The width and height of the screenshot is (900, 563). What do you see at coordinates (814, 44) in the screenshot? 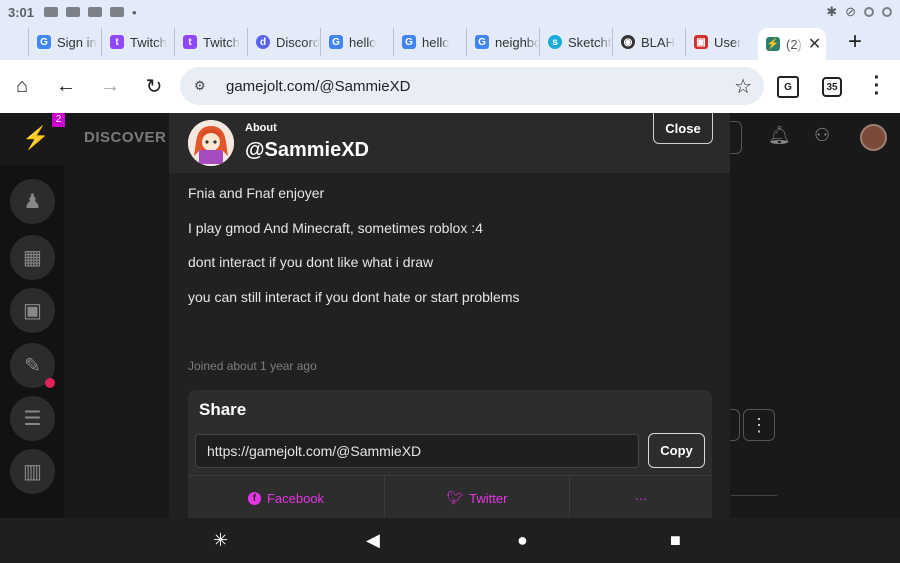
I see `close-tab-icon: ✕` at bounding box center [814, 44].